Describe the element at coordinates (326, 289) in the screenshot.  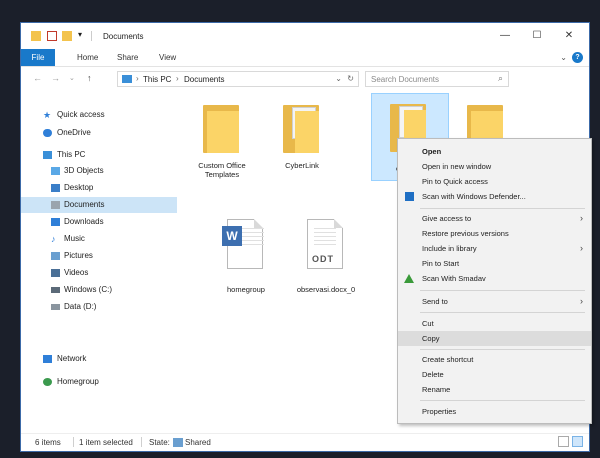
I see `file-name: observasi.docx_0` at that location.